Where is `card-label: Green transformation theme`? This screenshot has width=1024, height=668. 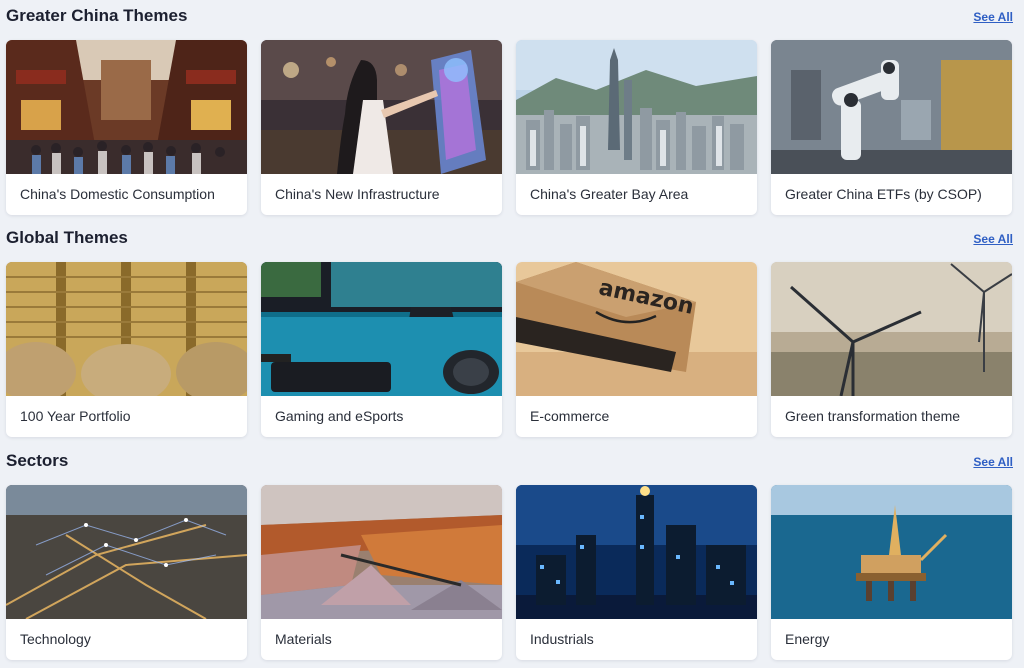 card-label: Green transformation theme is located at coordinates (873, 416).